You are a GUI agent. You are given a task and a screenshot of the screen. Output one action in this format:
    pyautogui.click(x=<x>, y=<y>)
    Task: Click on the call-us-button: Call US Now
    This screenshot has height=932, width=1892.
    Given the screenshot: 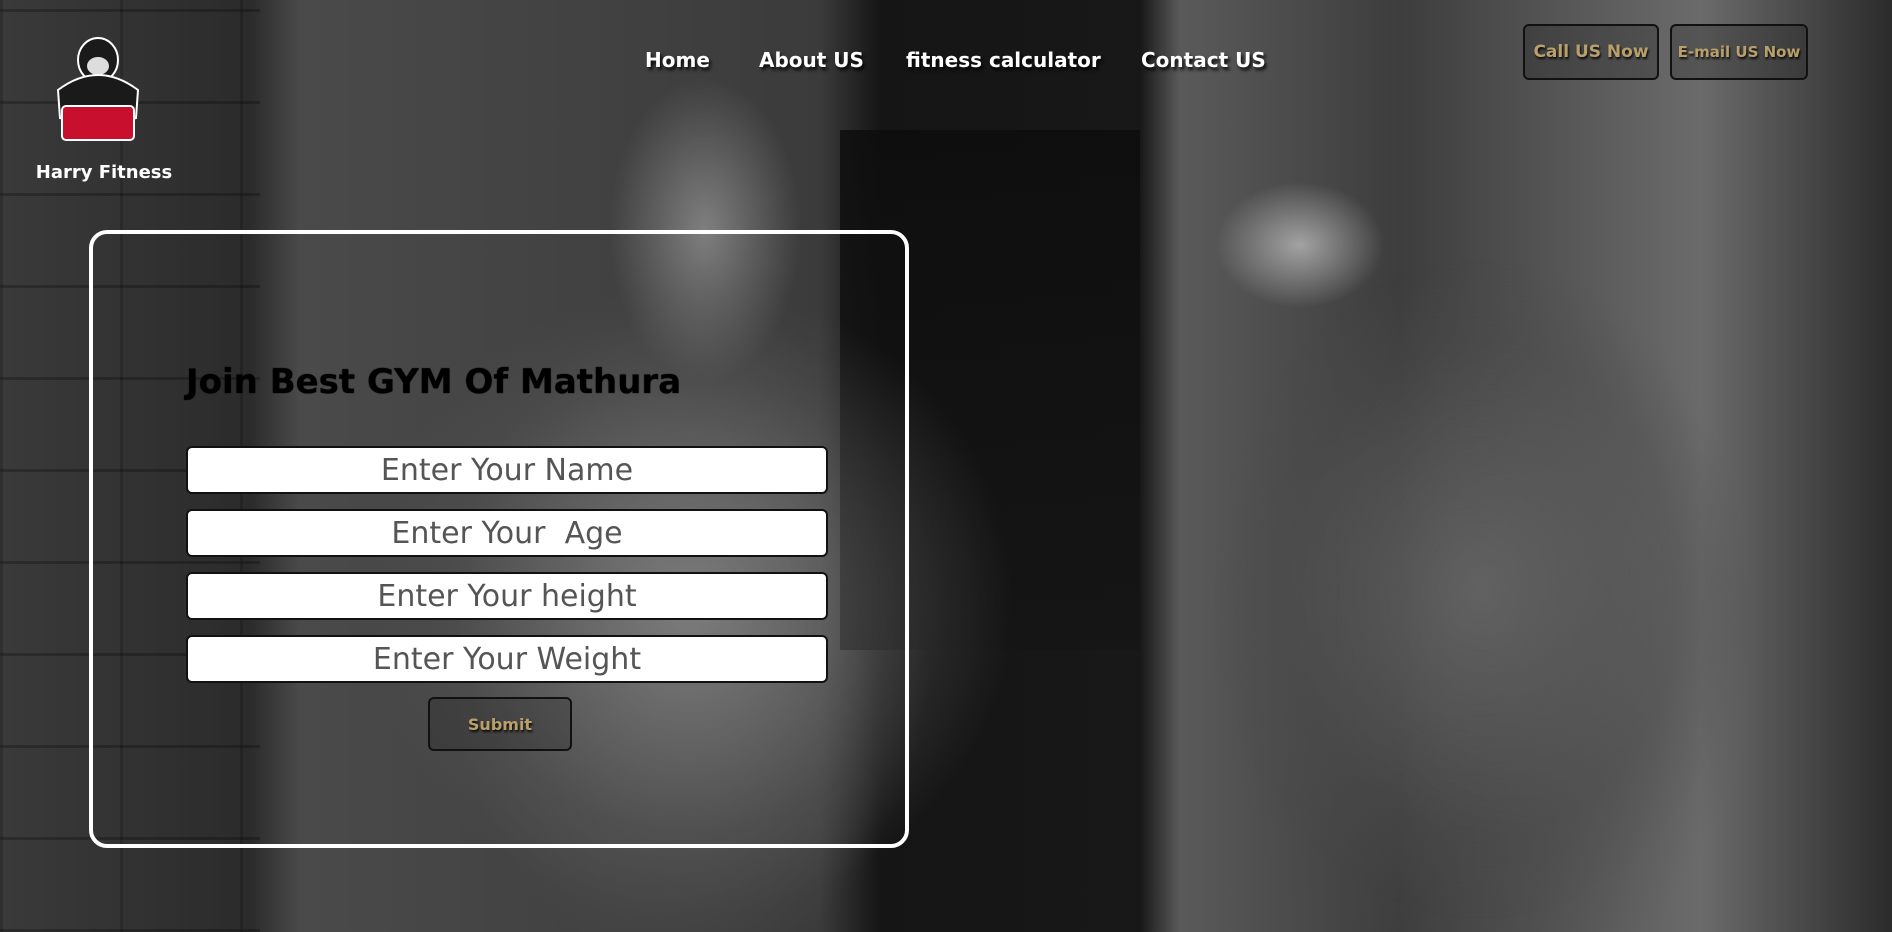 What is the action you would take?
    pyautogui.click(x=1591, y=52)
    